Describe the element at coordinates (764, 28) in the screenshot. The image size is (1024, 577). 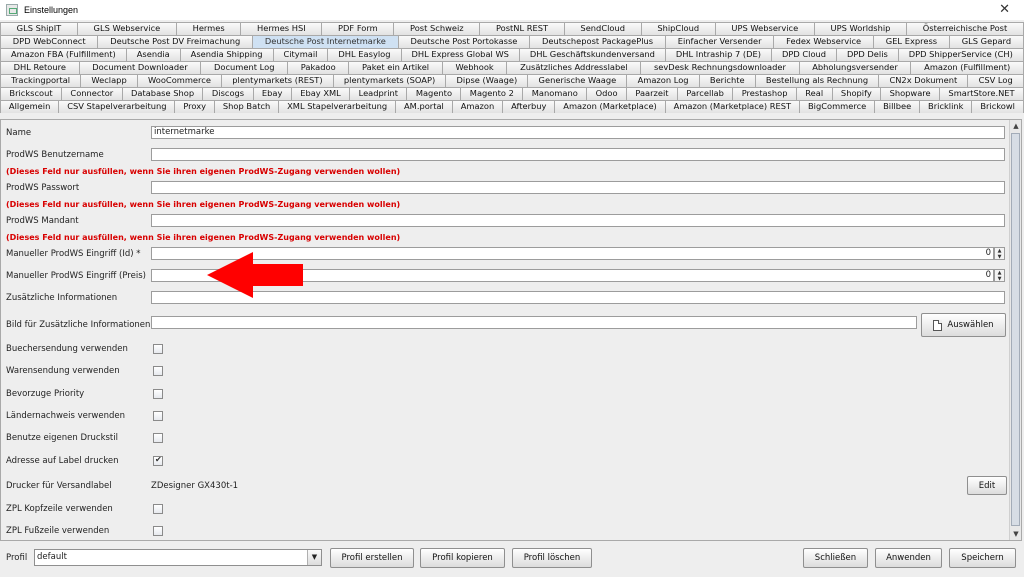
I see `tab-ups-webservice: UPS Webservice` at that location.